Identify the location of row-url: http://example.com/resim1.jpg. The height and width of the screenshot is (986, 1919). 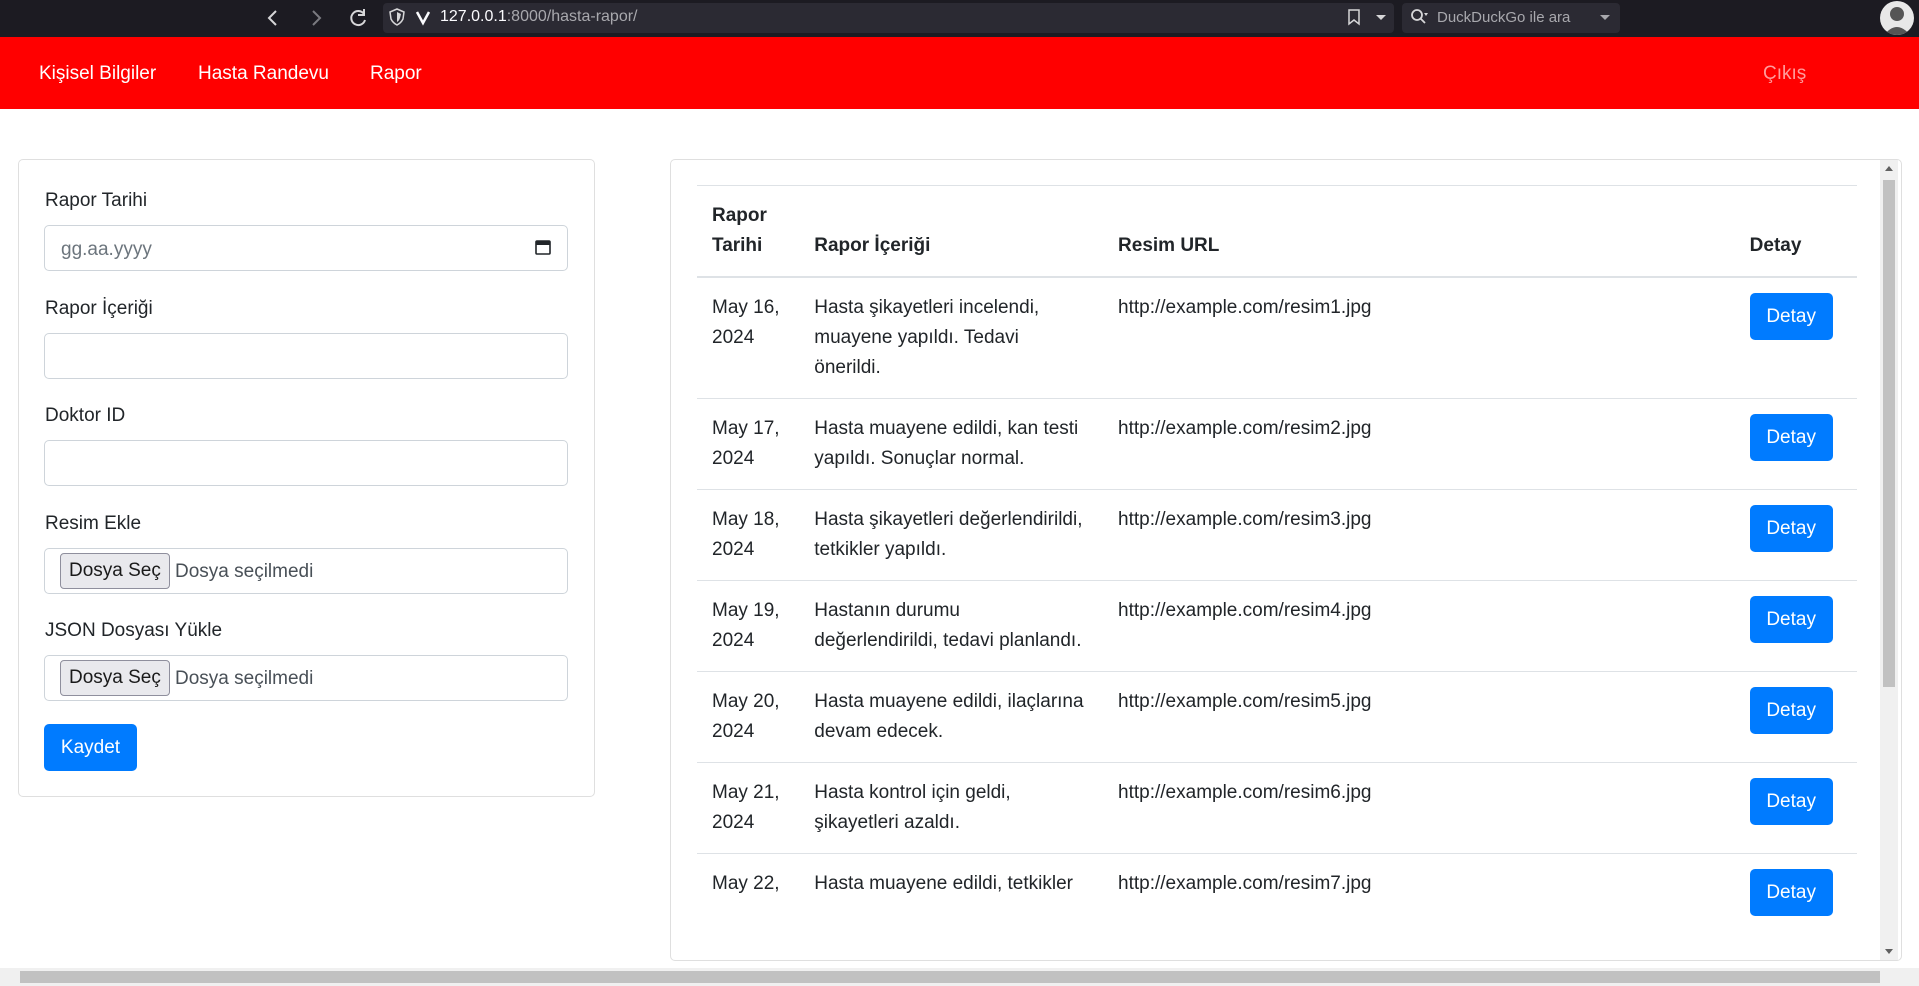
(1419, 337).